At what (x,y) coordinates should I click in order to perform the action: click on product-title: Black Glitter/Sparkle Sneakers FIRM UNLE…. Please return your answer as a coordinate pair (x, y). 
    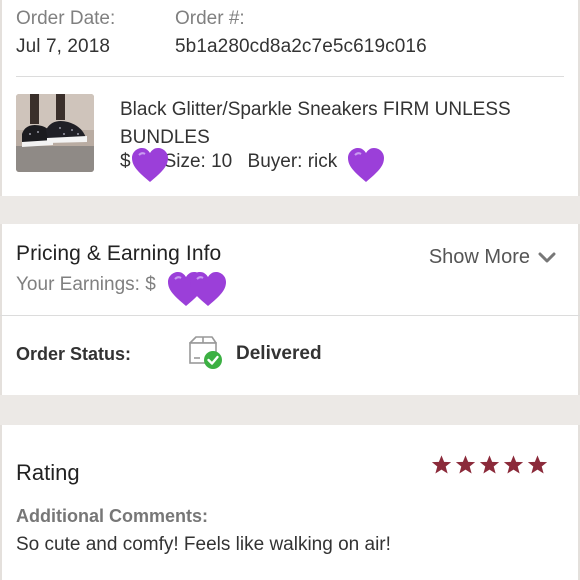
    Looking at the image, I should click on (340, 124).